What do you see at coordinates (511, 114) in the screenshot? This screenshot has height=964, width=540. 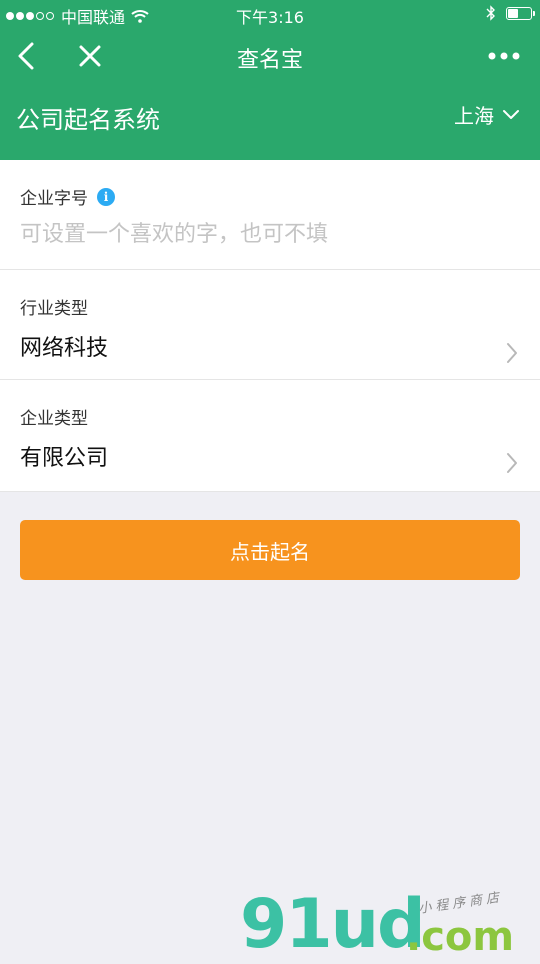 I see `chevron-down-icon` at bounding box center [511, 114].